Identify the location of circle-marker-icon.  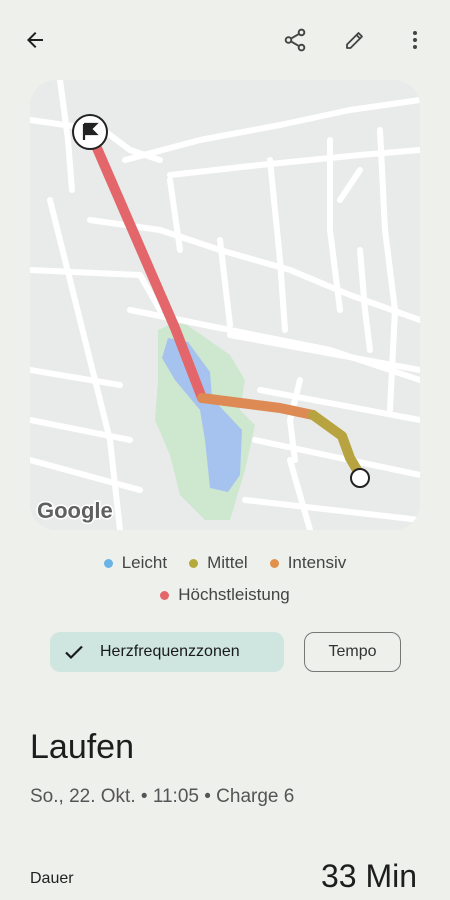
(360, 478).